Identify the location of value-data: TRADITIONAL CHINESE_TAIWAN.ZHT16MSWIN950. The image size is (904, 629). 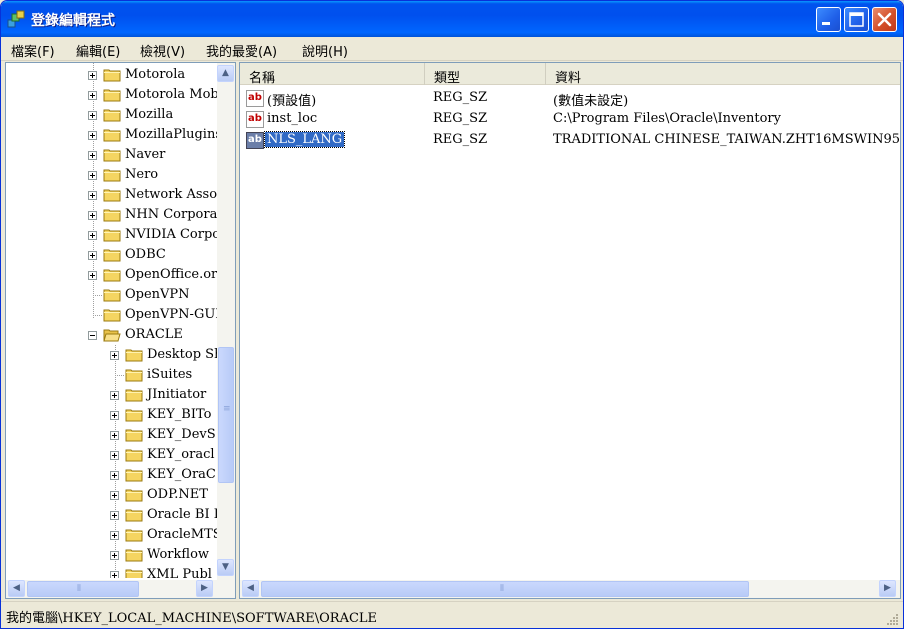
(727, 139).